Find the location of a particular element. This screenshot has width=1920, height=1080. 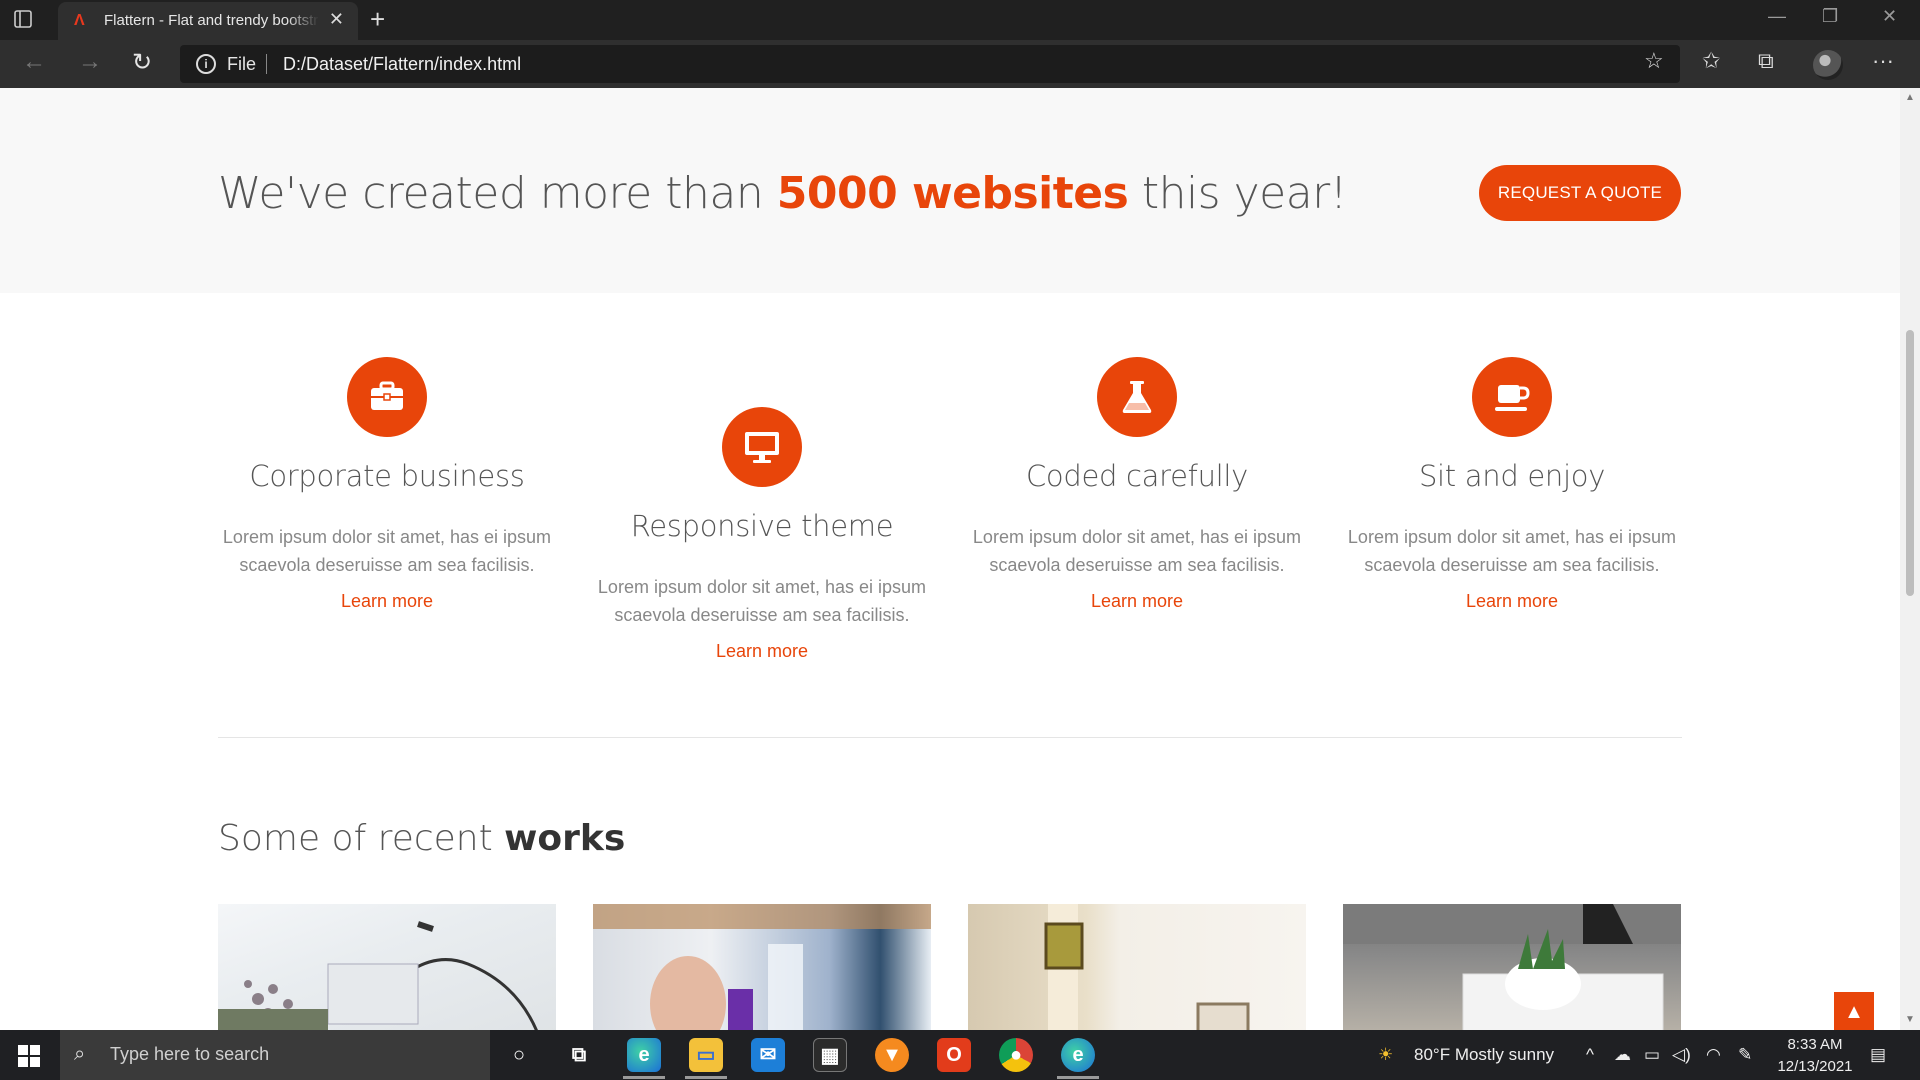

task-view-icon: ⧉ is located at coordinates (579, 1055).